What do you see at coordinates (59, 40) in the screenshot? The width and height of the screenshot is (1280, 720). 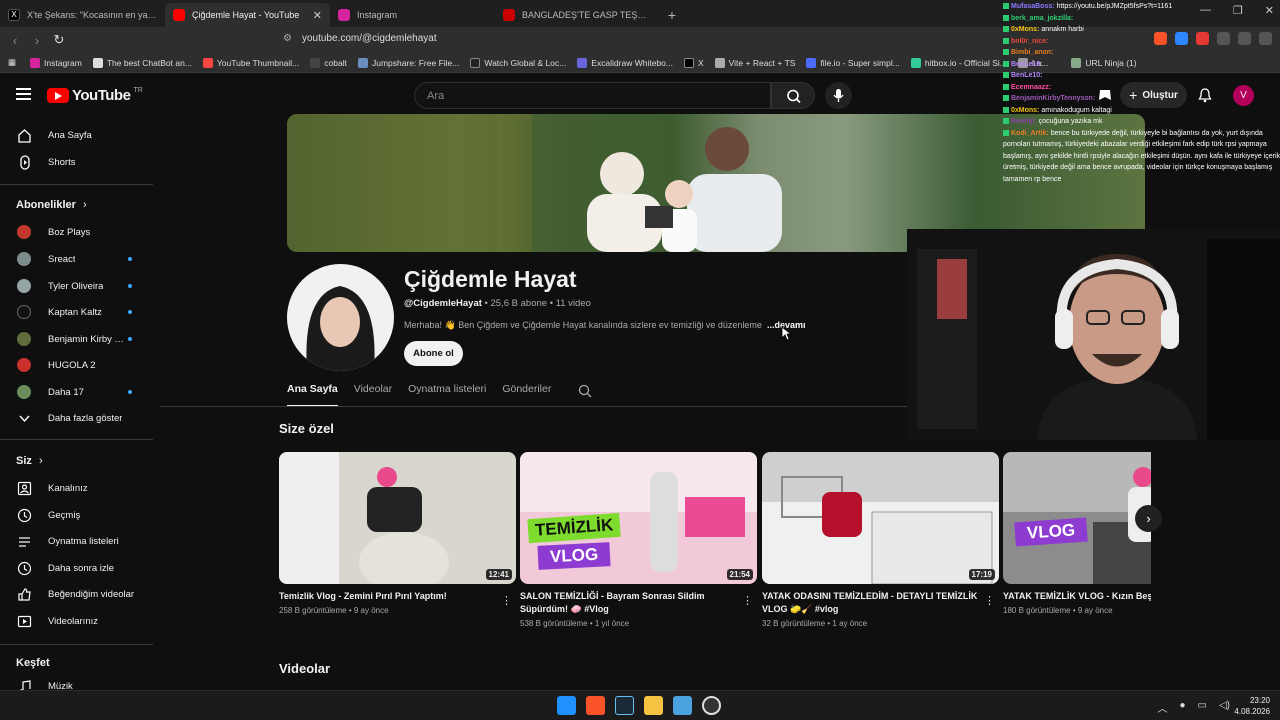 I see `reload-icon: ↻` at bounding box center [59, 40].